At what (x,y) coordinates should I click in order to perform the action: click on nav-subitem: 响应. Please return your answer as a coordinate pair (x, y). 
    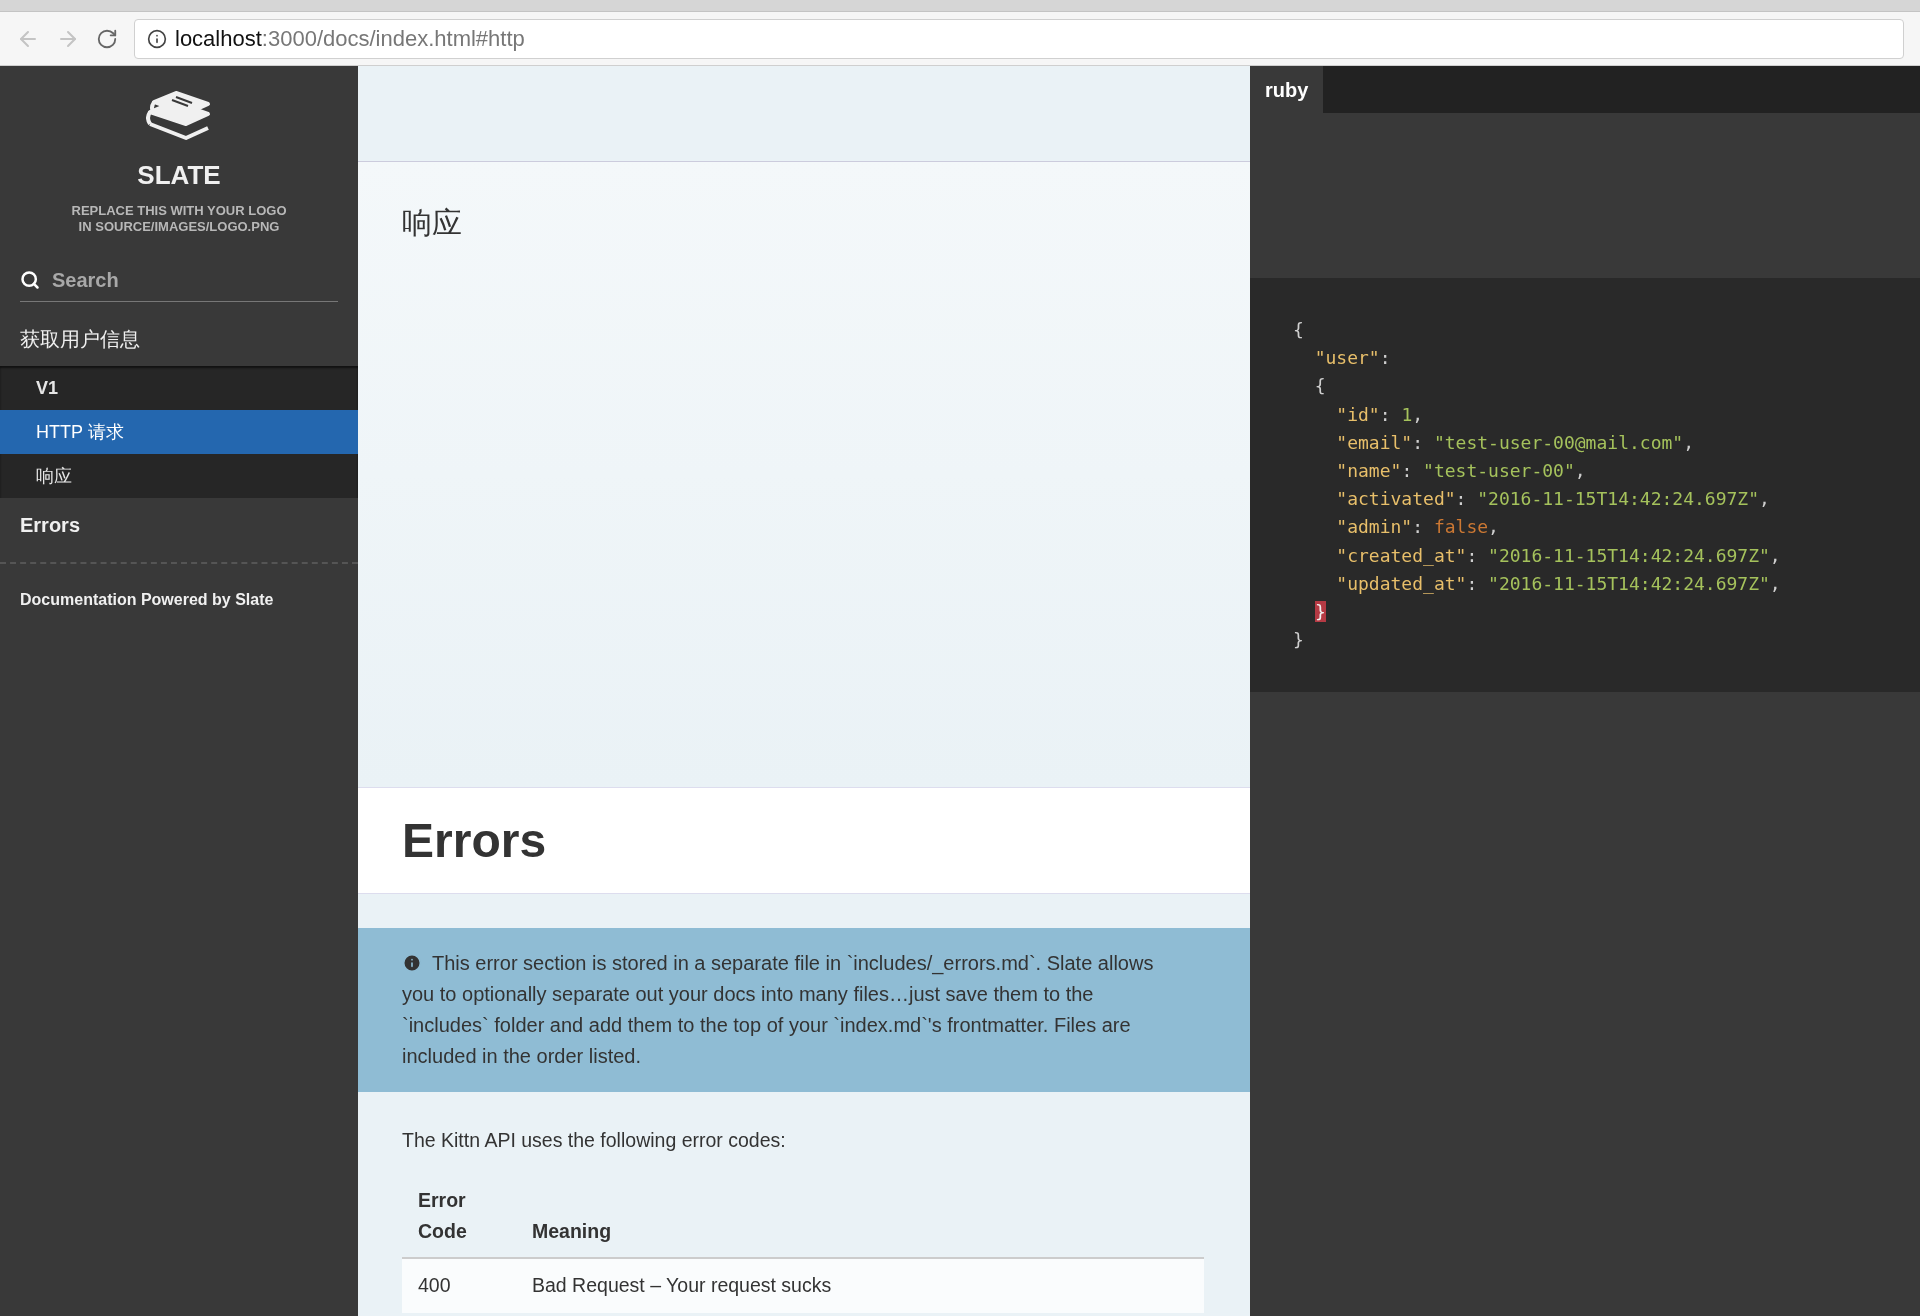
    Looking at the image, I should click on (179, 476).